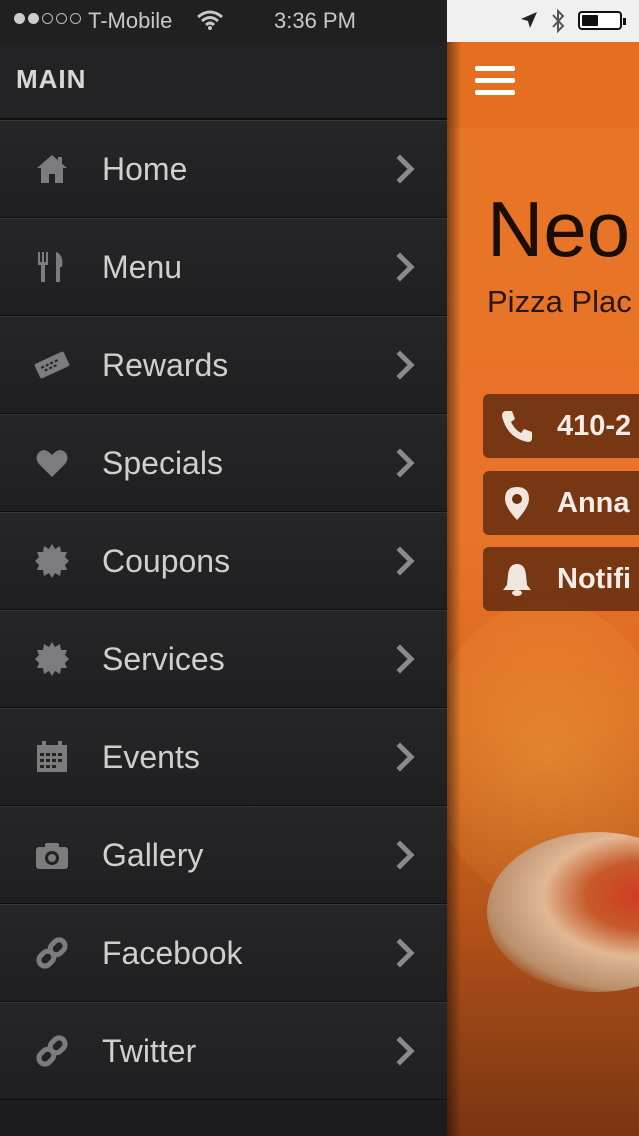 The width and height of the screenshot is (639, 1136). Describe the element at coordinates (543, 85) in the screenshot. I see `top-nav-bar` at that location.